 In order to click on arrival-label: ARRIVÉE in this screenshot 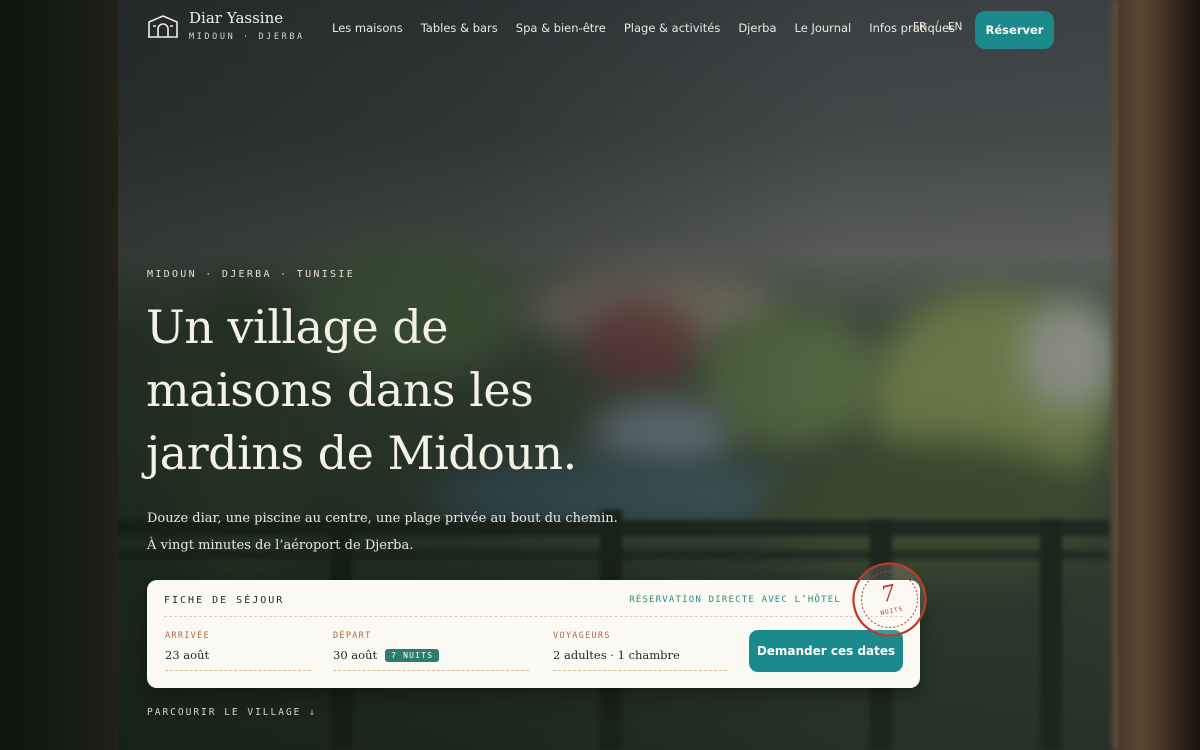, I will do `click(187, 636)`.